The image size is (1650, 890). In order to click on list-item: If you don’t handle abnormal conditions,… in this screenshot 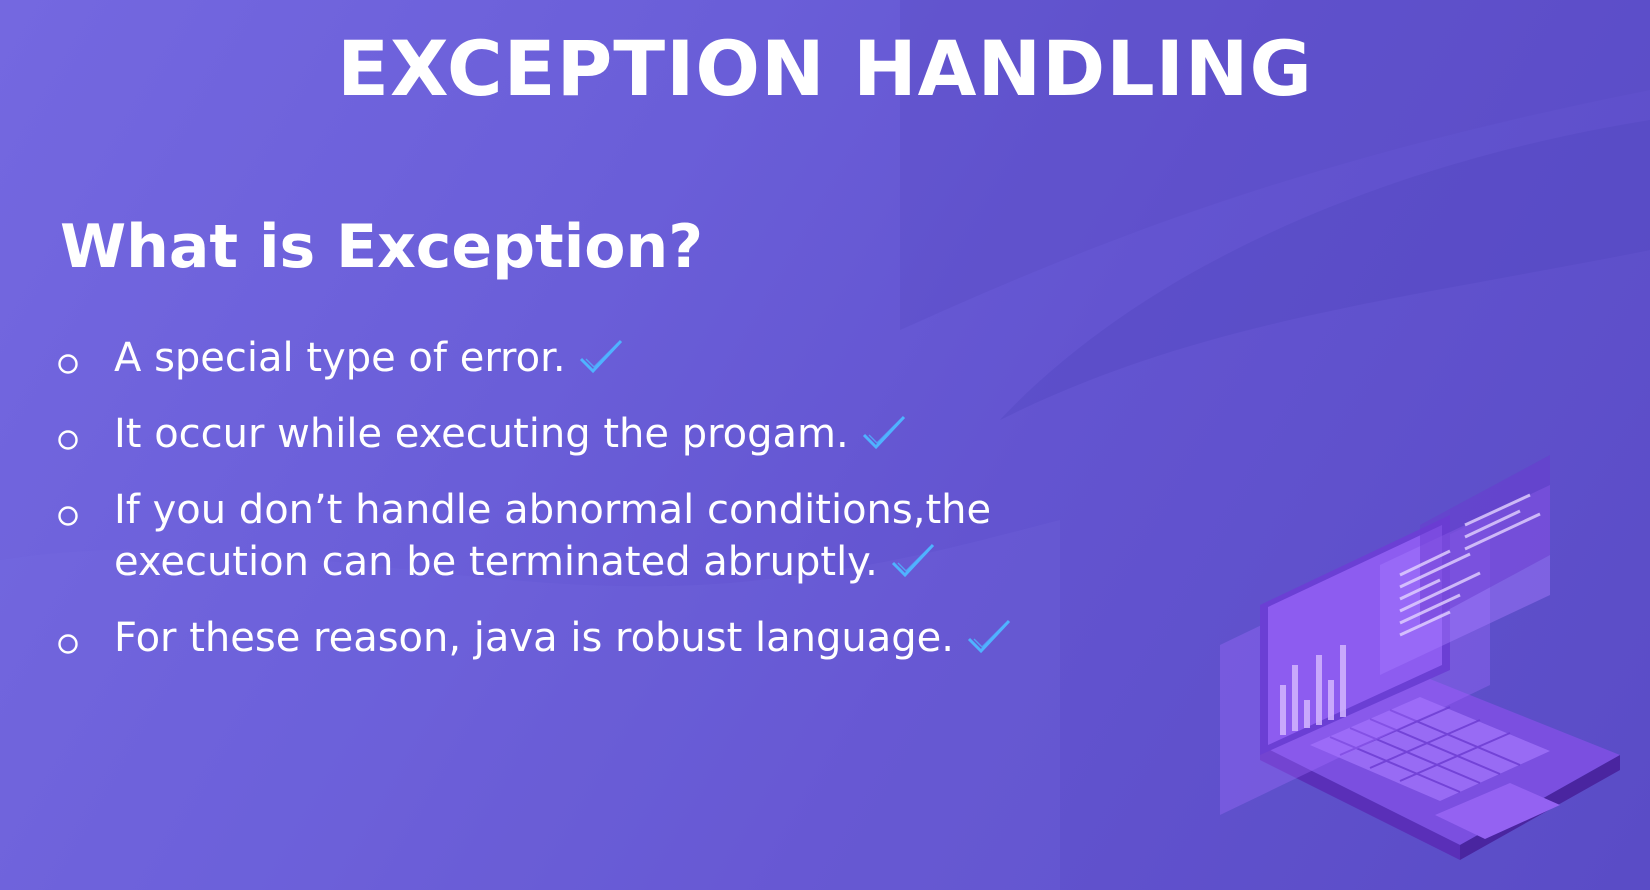, I will do `click(534, 536)`.